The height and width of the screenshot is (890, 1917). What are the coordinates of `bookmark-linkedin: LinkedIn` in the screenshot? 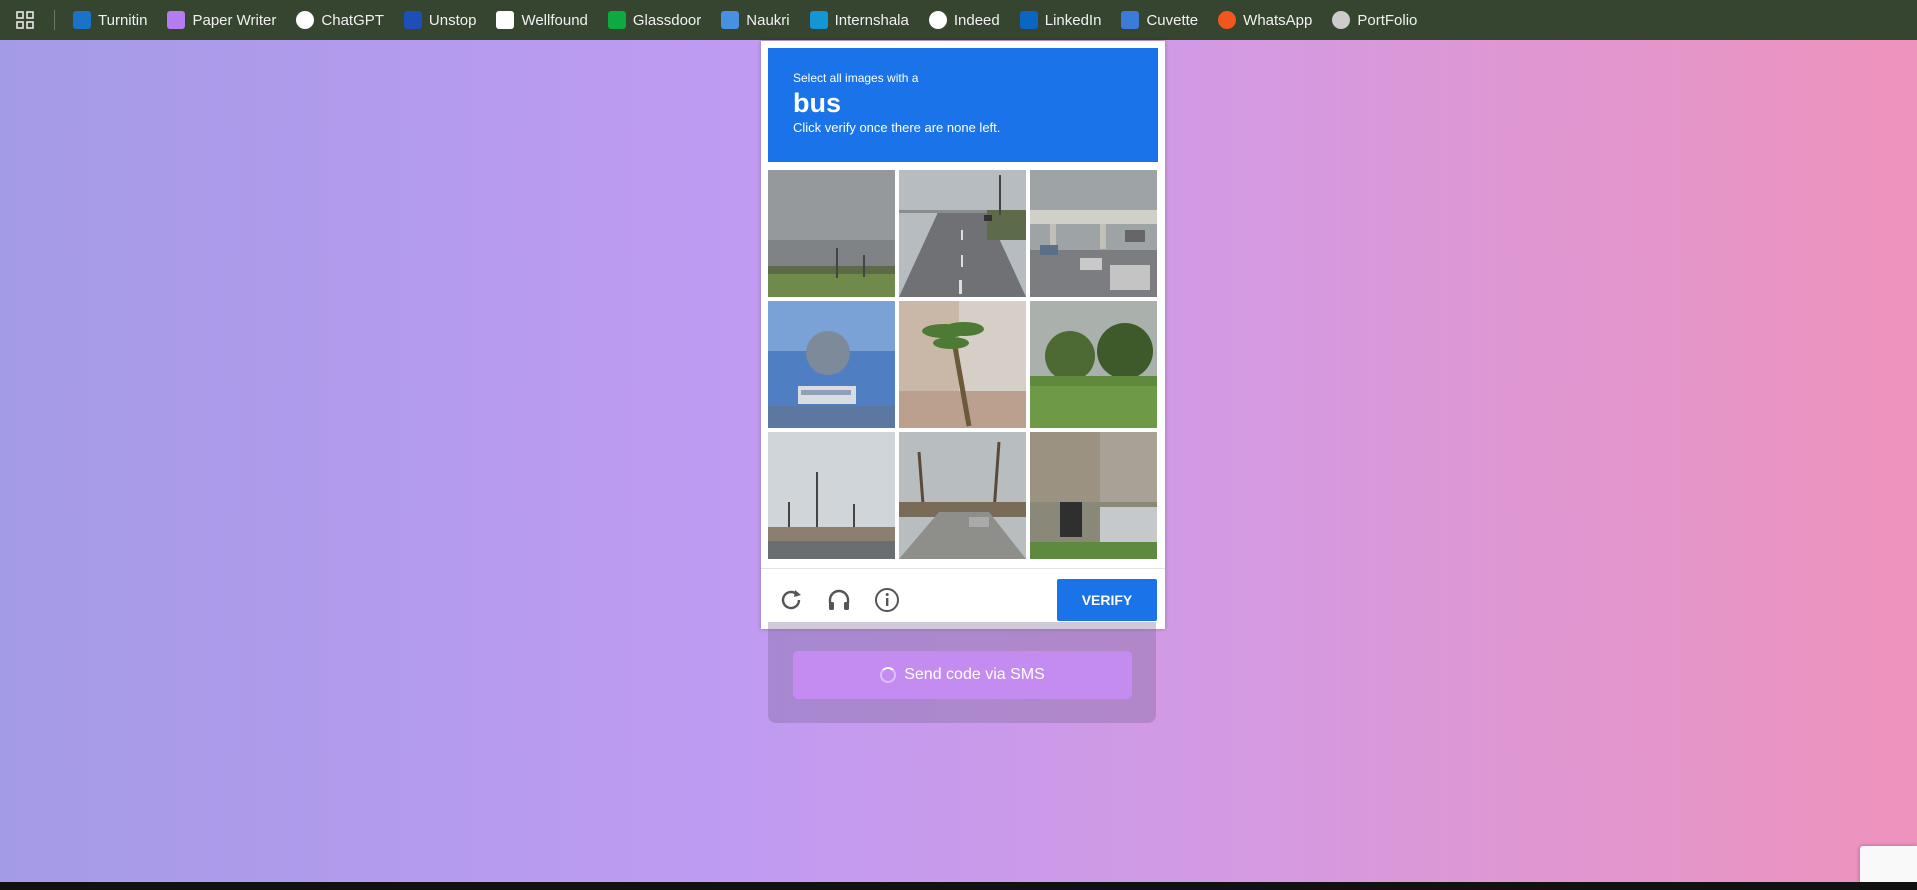 It's located at (1060, 20).